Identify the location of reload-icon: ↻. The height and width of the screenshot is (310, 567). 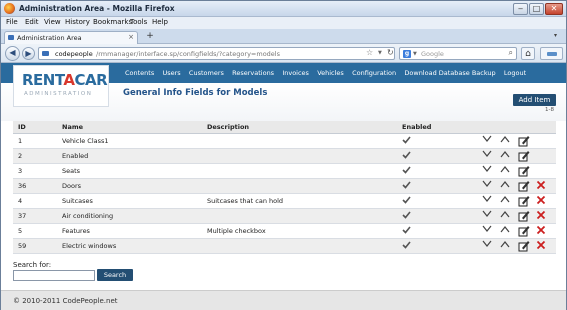
(390, 52).